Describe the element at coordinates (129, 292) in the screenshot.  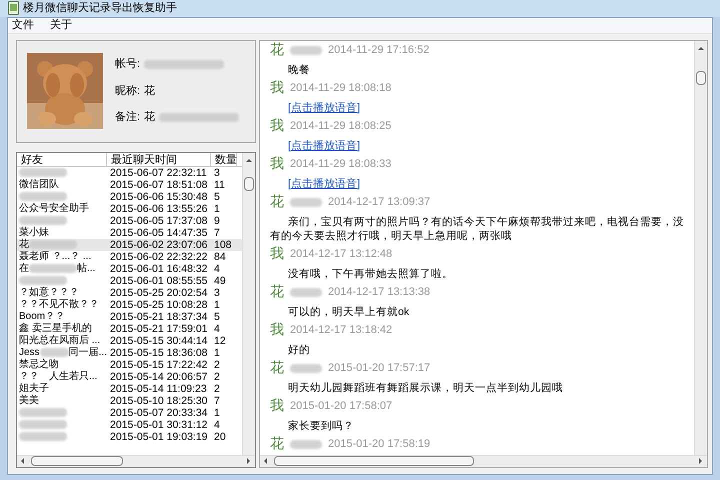
I see `table-row: ？如意？？？ 2015-05-25 20:02:54 3` at that location.